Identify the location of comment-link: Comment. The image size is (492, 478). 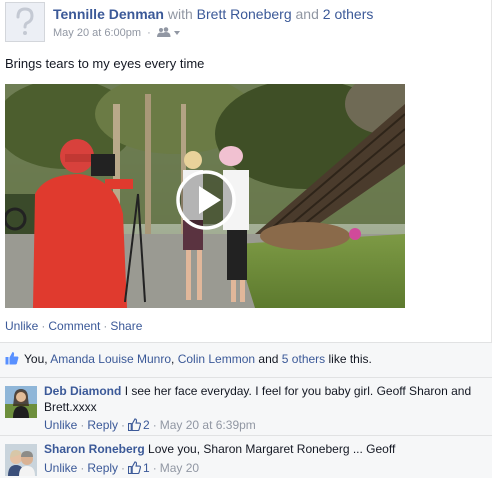
(74, 326).